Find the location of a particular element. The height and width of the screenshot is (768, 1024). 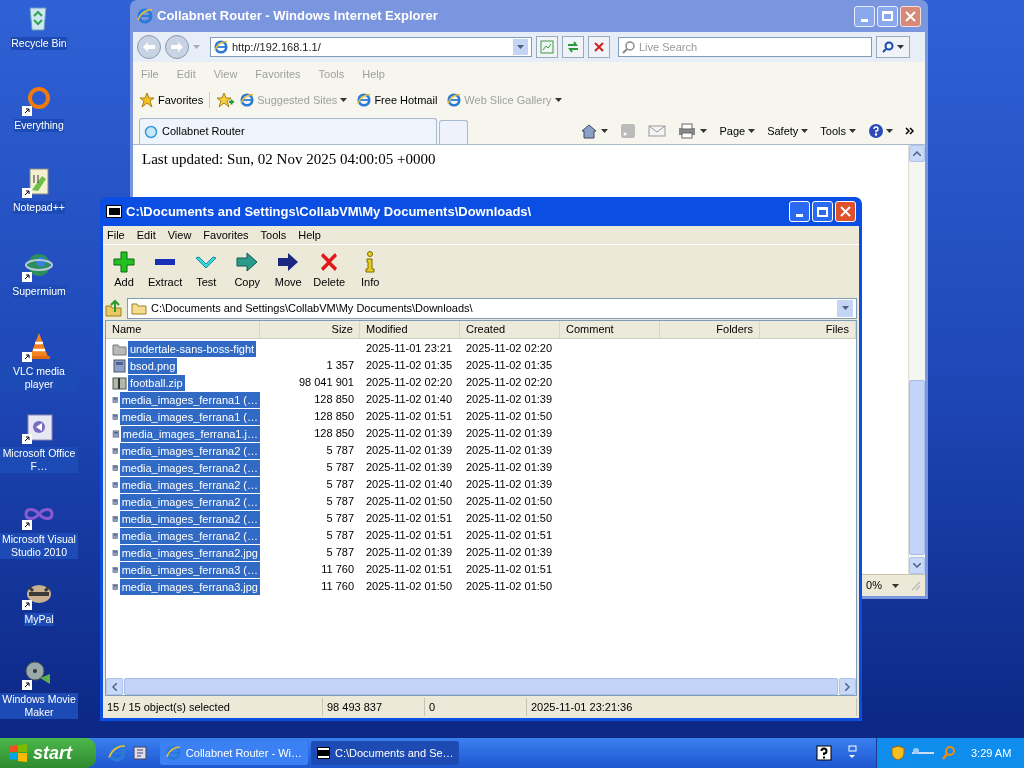

print-button is located at coordinates (693, 131).